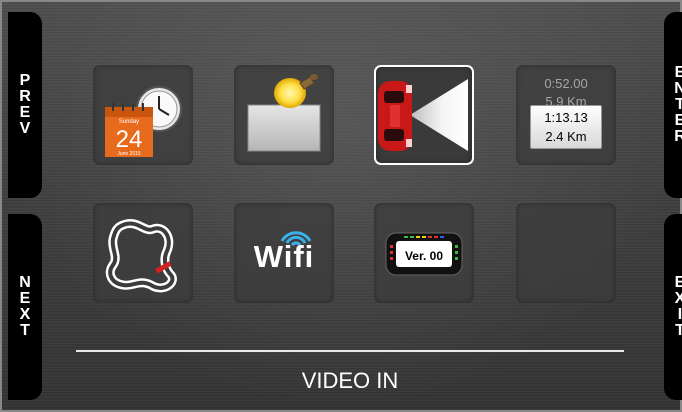  I want to click on next-button: NEXT, so click(25, 307).